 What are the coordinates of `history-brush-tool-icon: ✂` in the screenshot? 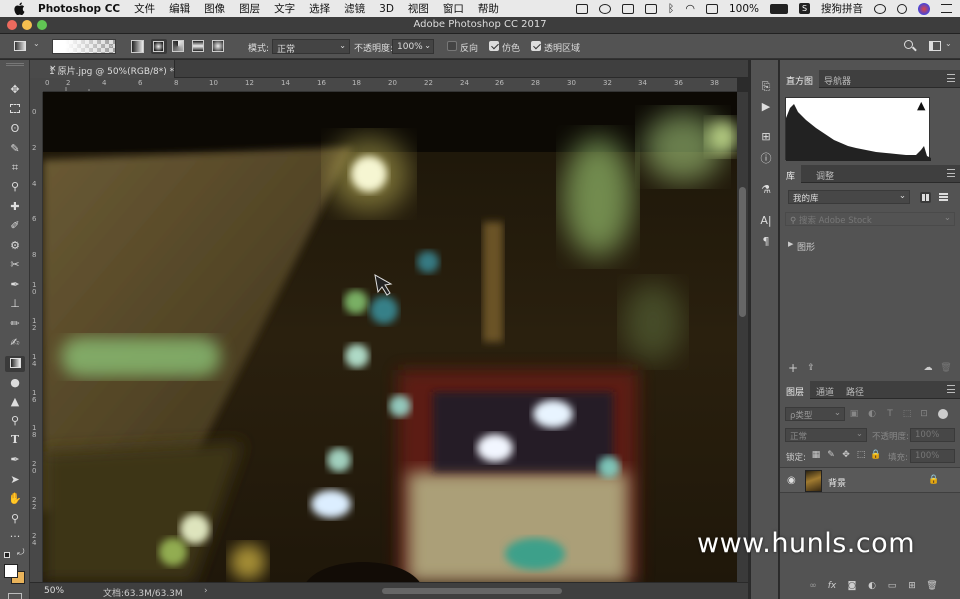 It's located at (15, 265).